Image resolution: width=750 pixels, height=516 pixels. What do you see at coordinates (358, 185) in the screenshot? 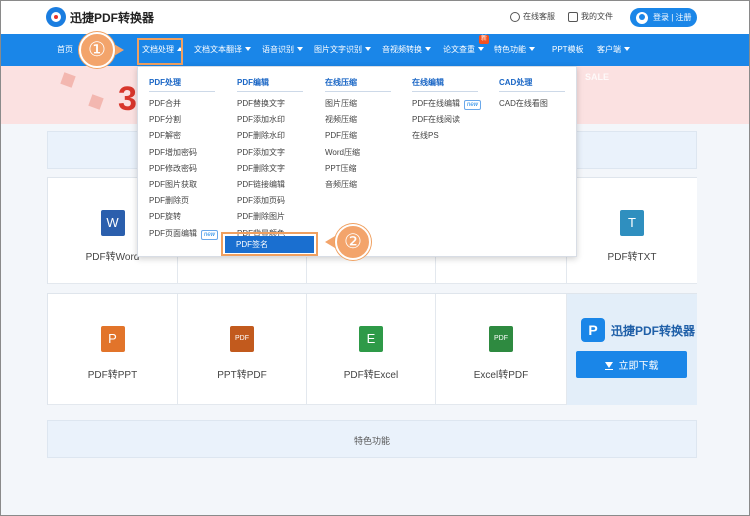
I see `menu-item: 音频压缩` at bounding box center [358, 185].